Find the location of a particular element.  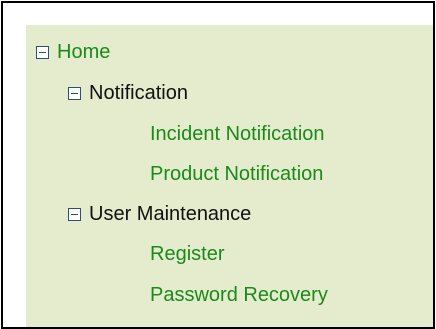

tree-leaf-password-recovery: Password Recovery is located at coordinates (239, 295).